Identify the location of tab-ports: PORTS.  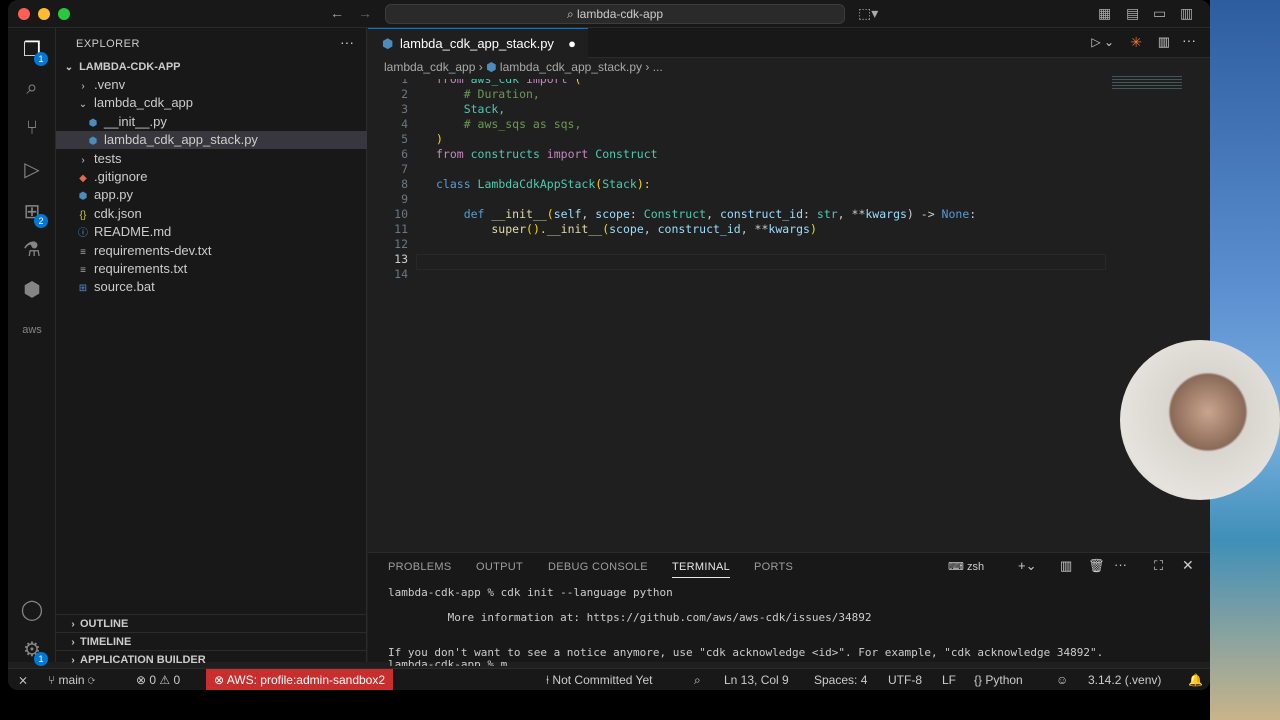
(773, 567).